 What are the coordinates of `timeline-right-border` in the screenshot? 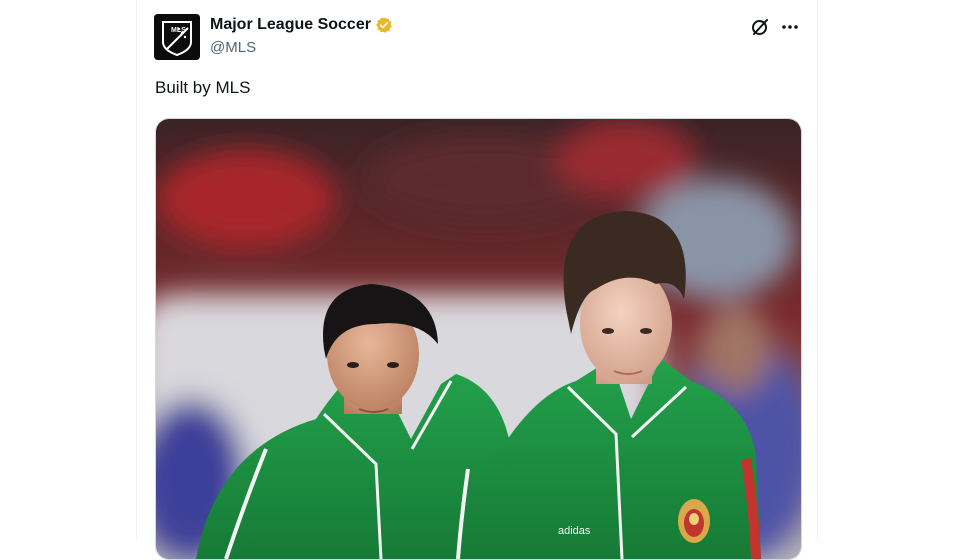 It's located at (817, 270).